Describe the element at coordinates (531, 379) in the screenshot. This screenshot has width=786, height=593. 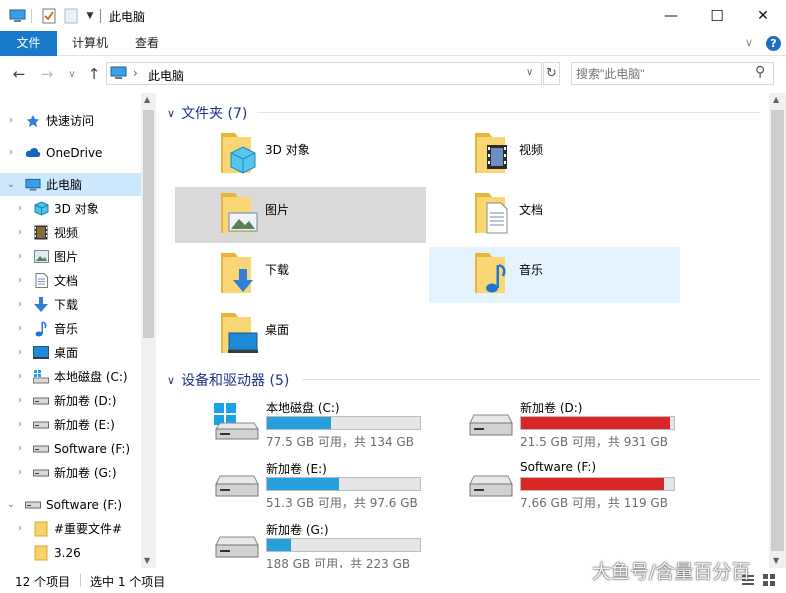
I see `group-divider` at that location.